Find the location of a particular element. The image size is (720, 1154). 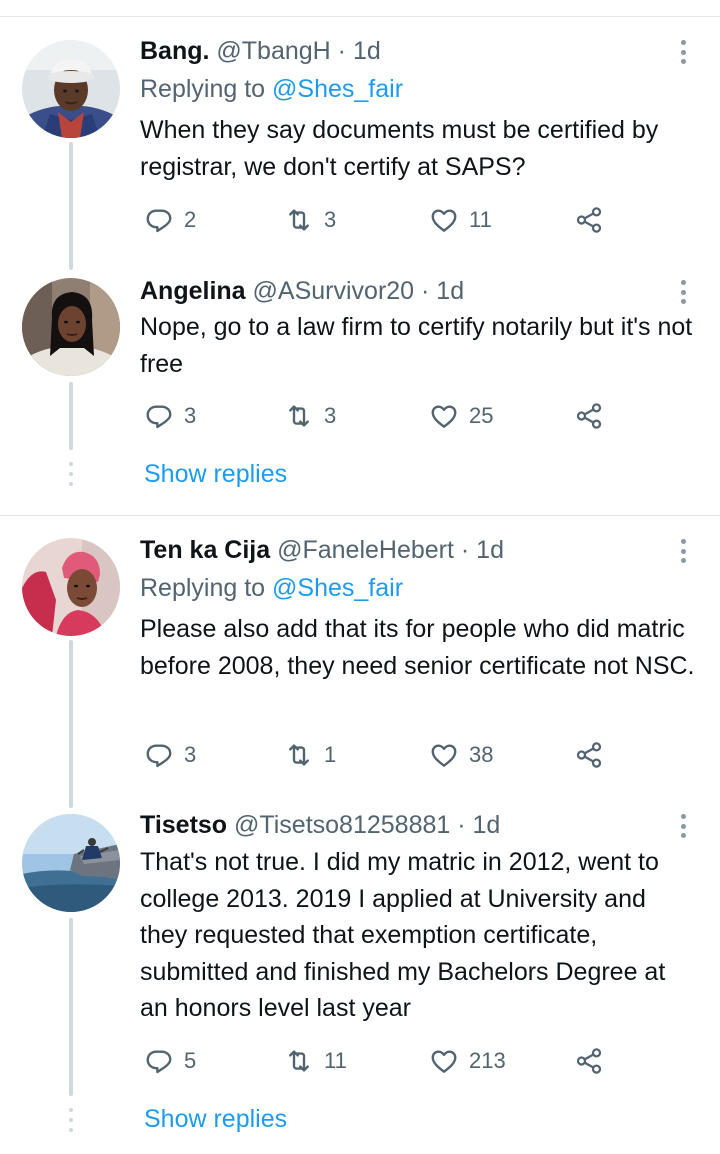

reply-count: 5 is located at coordinates (190, 1060).